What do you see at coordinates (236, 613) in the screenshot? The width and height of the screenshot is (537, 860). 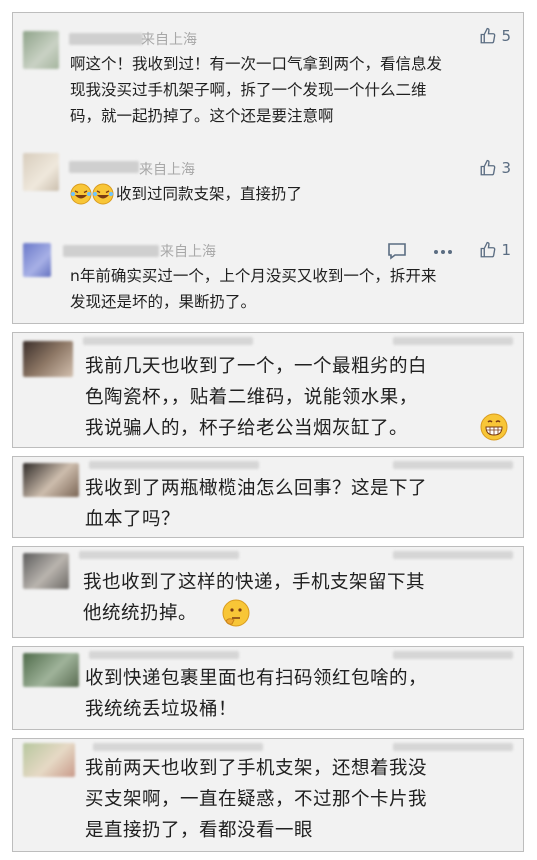 I see `thinking-face-emoji-icon` at bounding box center [236, 613].